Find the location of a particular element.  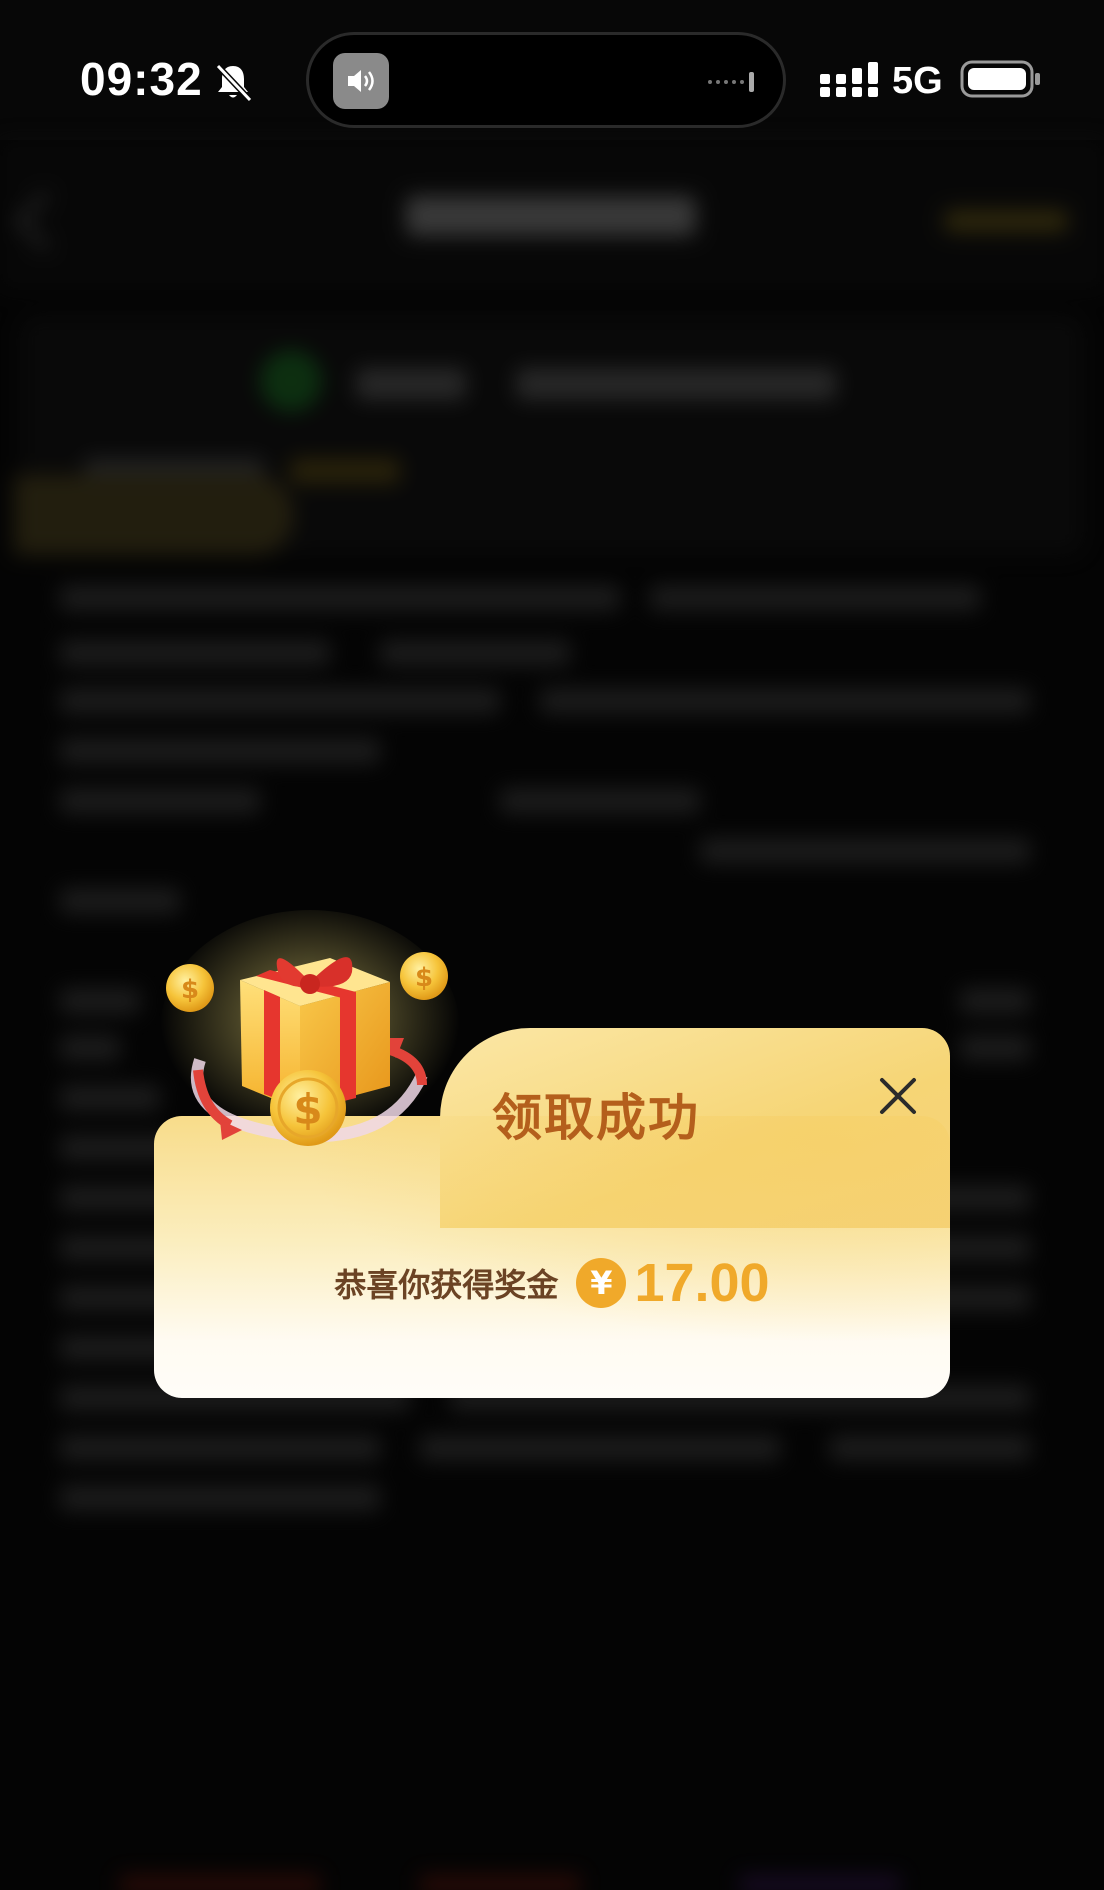

reward-amount: 17.00 is located at coordinates (702, 1283).